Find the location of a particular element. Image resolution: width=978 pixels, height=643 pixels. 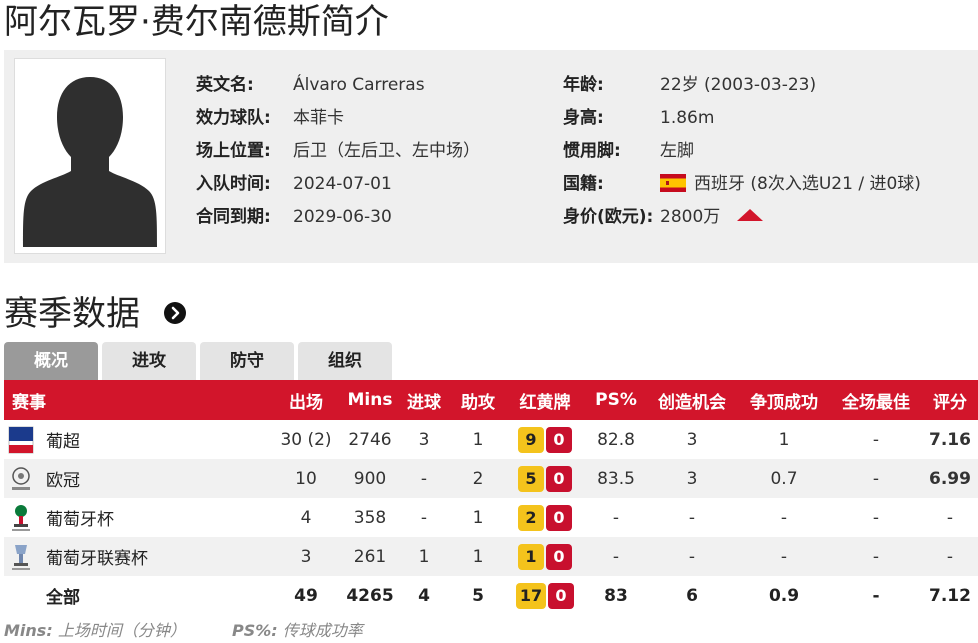

col-header-assists: 助攻 is located at coordinates (478, 400).